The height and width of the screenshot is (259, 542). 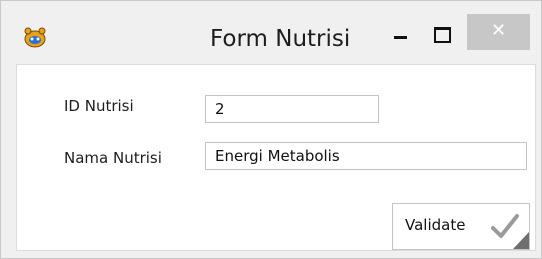 I want to click on id-nutrisi-field: 2, so click(x=292, y=109).